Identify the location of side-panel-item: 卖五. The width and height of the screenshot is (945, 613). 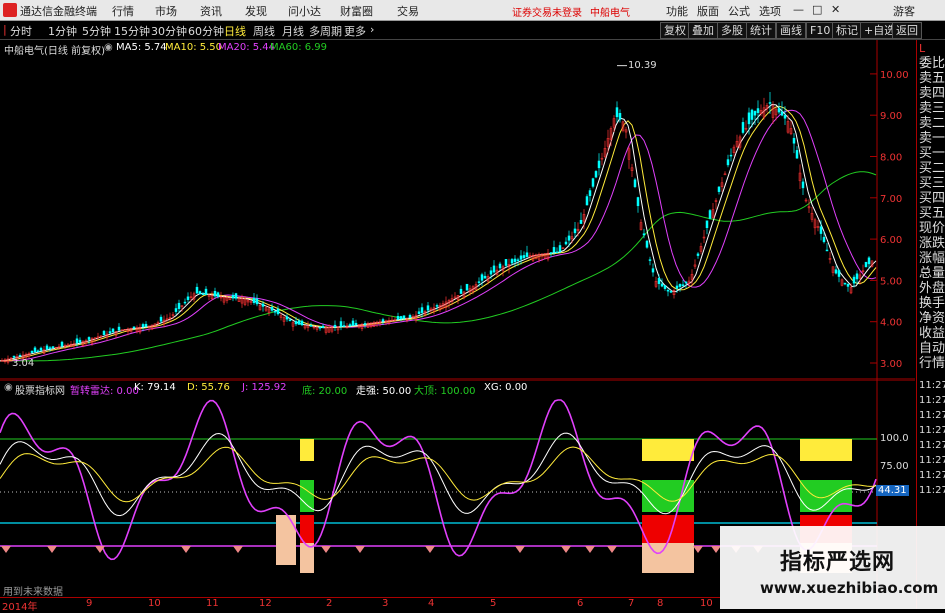
(932, 78).